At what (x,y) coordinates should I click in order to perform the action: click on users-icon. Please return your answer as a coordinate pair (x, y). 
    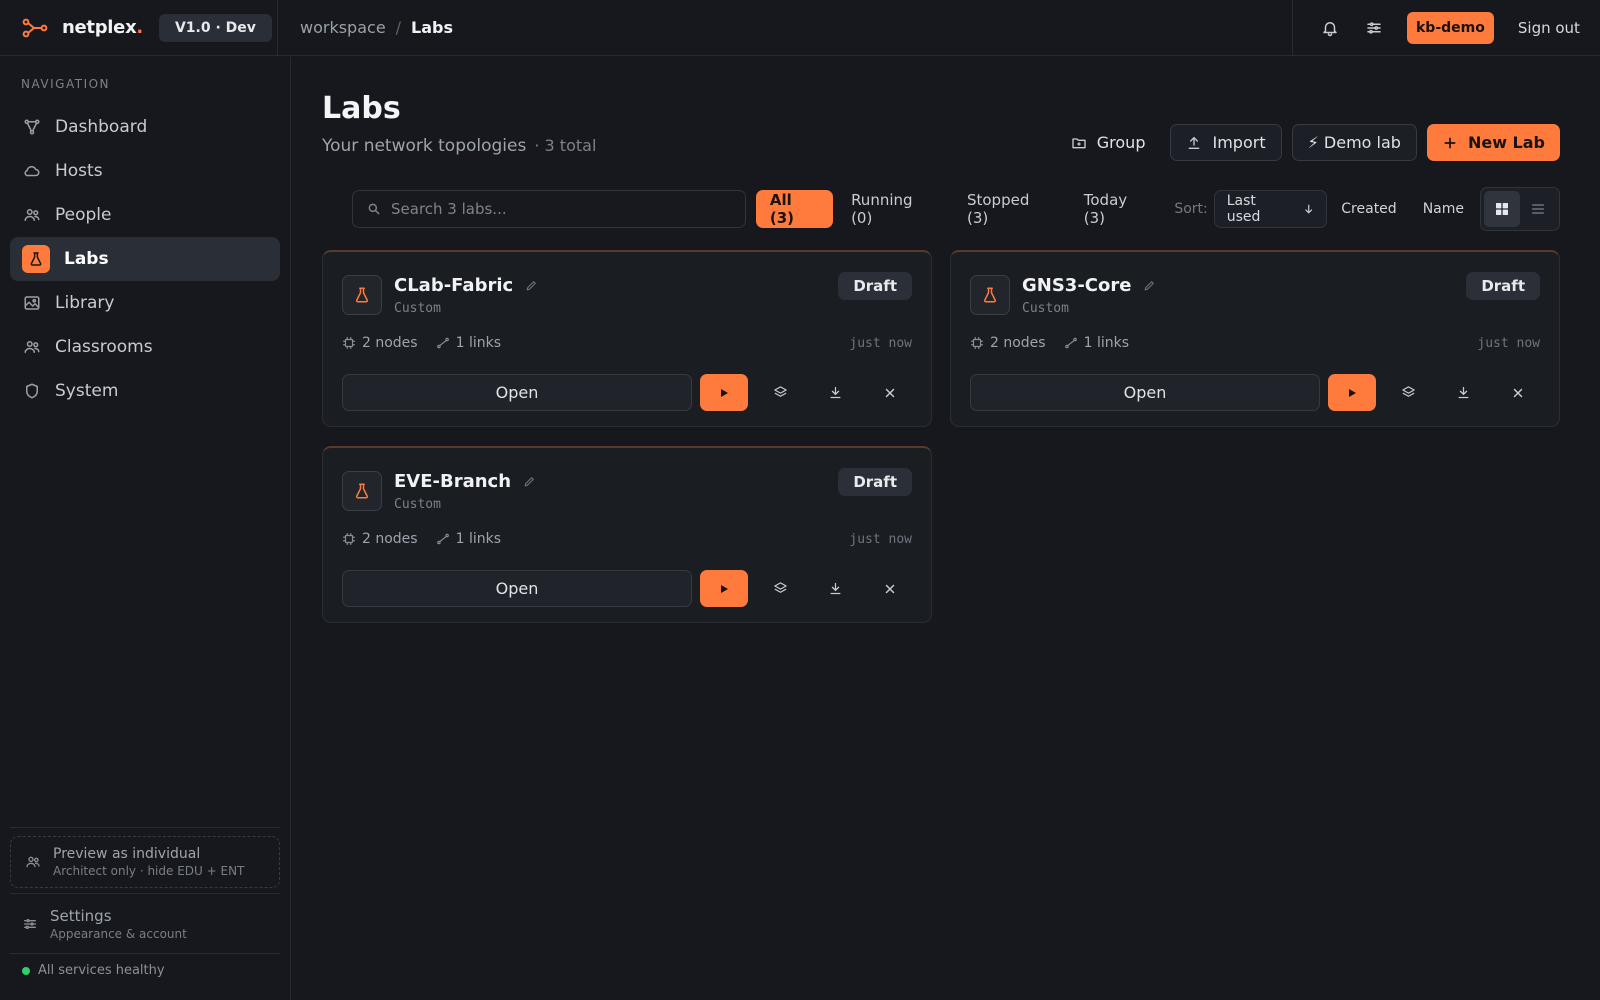
    Looking at the image, I should click on (32, 347).